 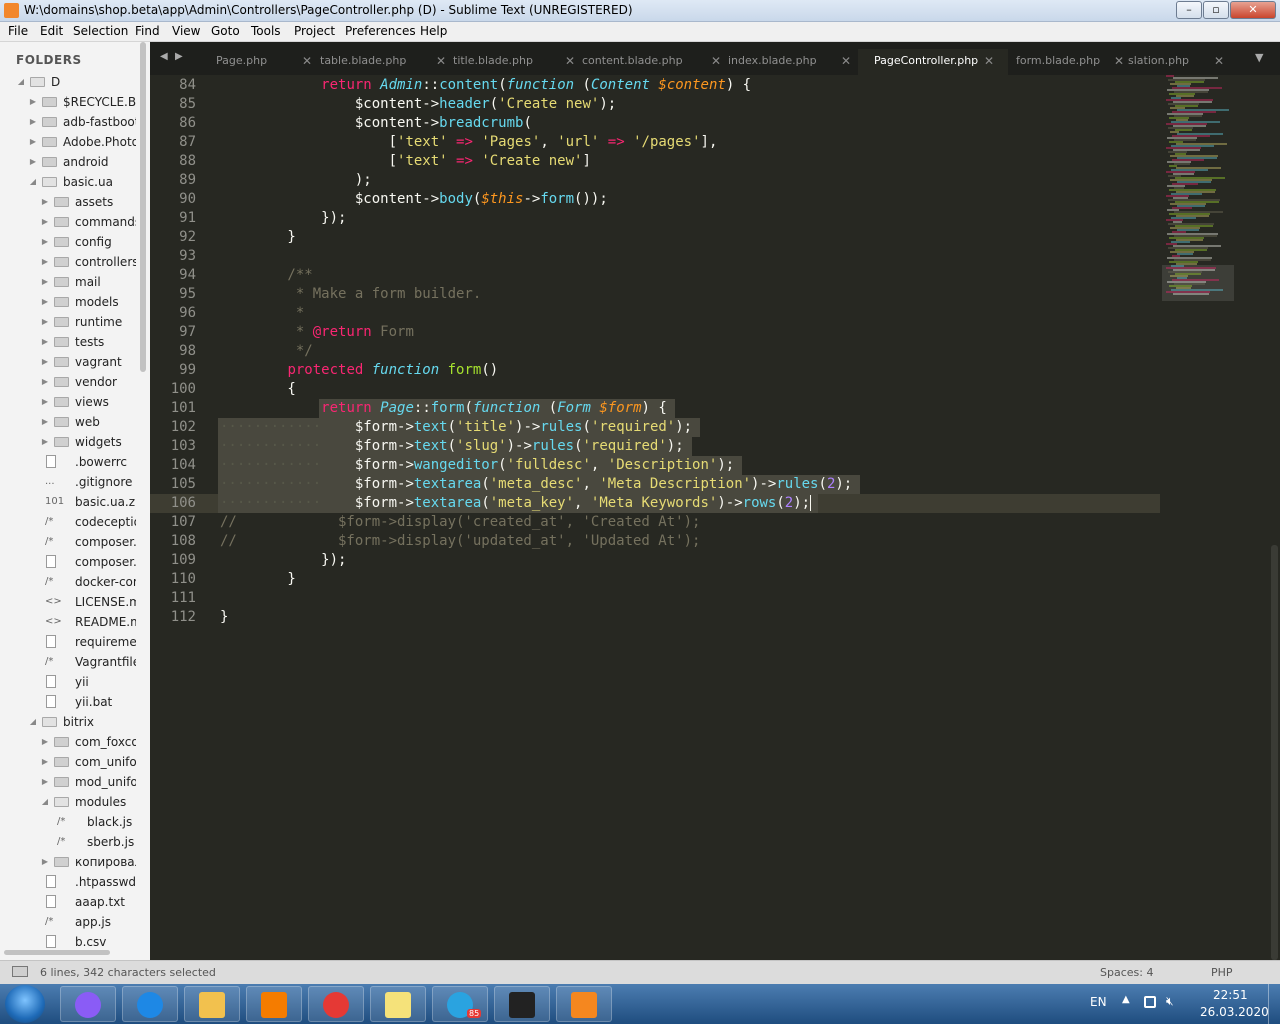 What do you see at coordinates (266, 31) in the screenshot?
I see `menu-item-tools: Tools` at bounding box center [266, 31].